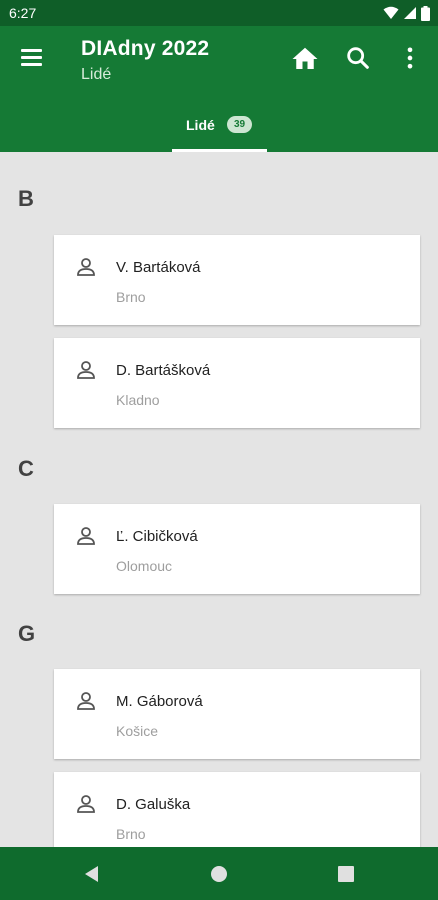 The height and width of the screenshot is (900, 438). What do you see at coordinates (240, 124) in the screenshot?
I see `tab-count-badge: 39` at bounding box center [240, 124].